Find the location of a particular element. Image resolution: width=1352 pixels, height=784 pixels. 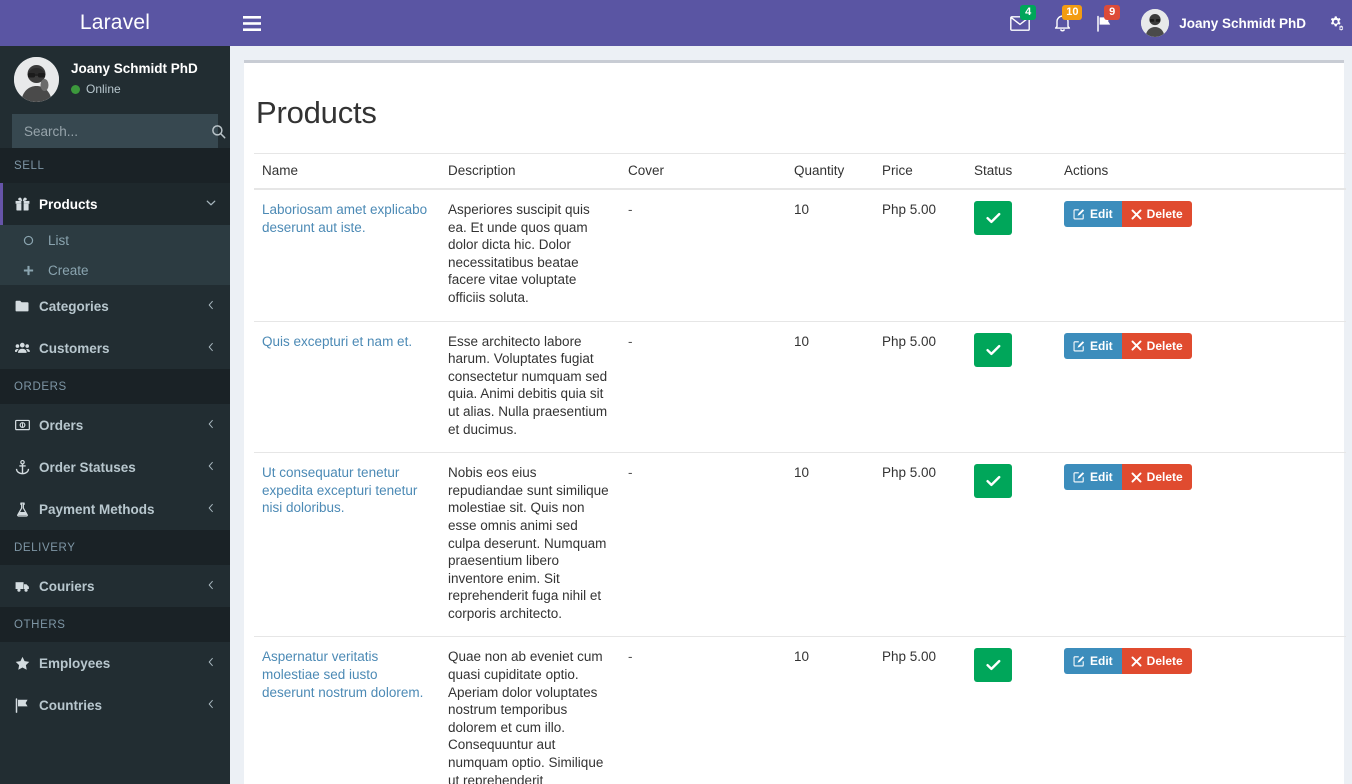

sidebar-item-couriers: Couriers is located at coordinates (115, 586).